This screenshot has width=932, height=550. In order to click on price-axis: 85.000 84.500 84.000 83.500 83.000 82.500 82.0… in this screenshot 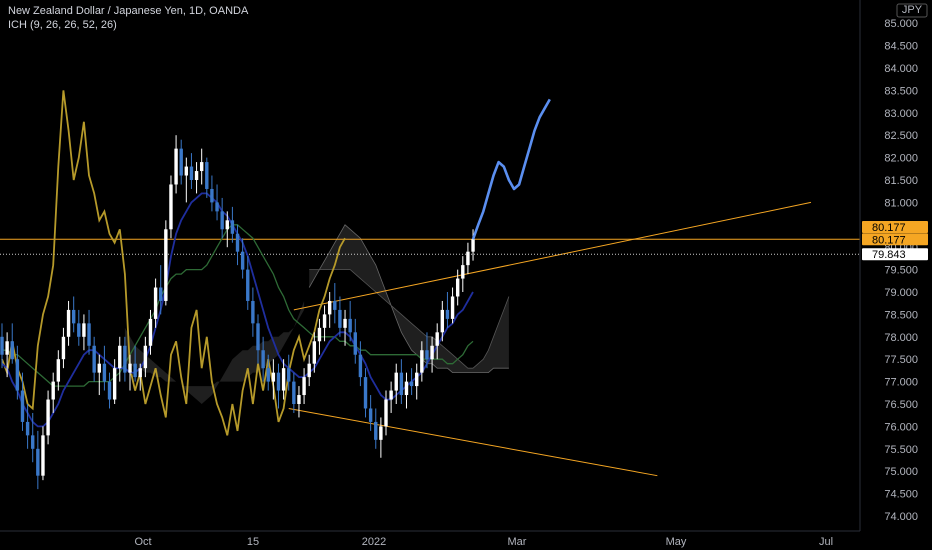, I will do `click(895, 275)`.